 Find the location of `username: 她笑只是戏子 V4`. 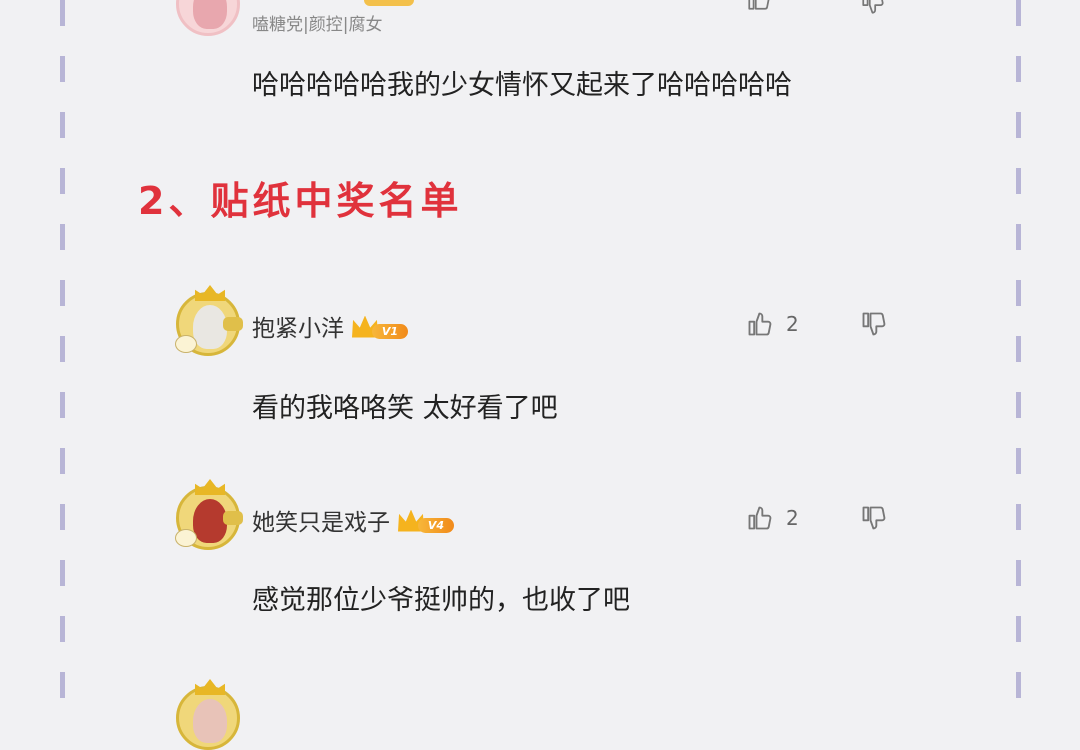

username: 她笑只是戏子 V4 is located at coordinates (354, 520).